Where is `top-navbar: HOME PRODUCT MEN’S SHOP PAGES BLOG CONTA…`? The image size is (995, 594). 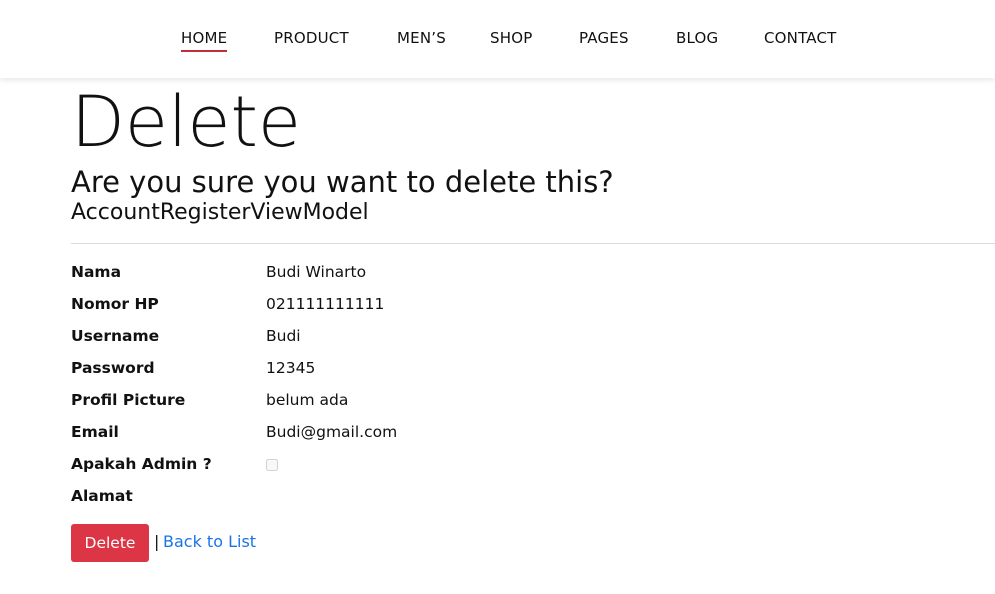 top-navbar: HOME PRODUCT MEN’S SHOP PAGES BLOG CONTA… is located at coordinates (497, 39).